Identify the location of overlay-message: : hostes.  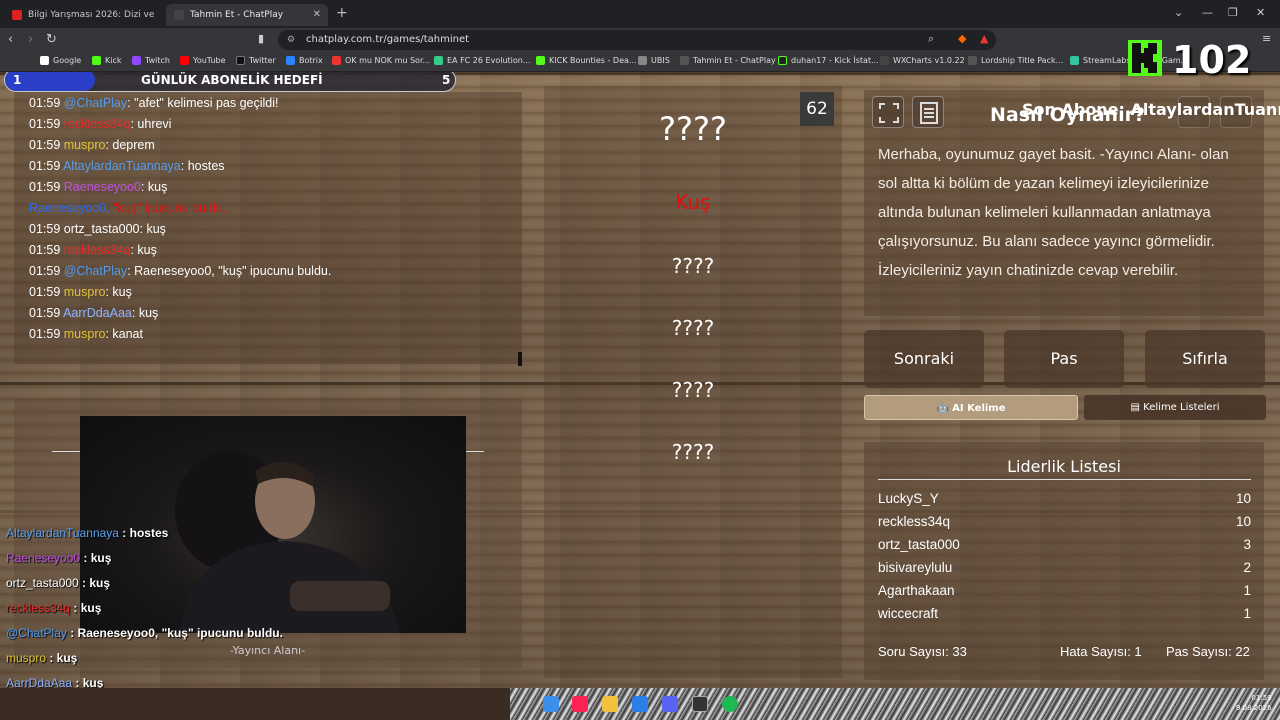
(143, 533).